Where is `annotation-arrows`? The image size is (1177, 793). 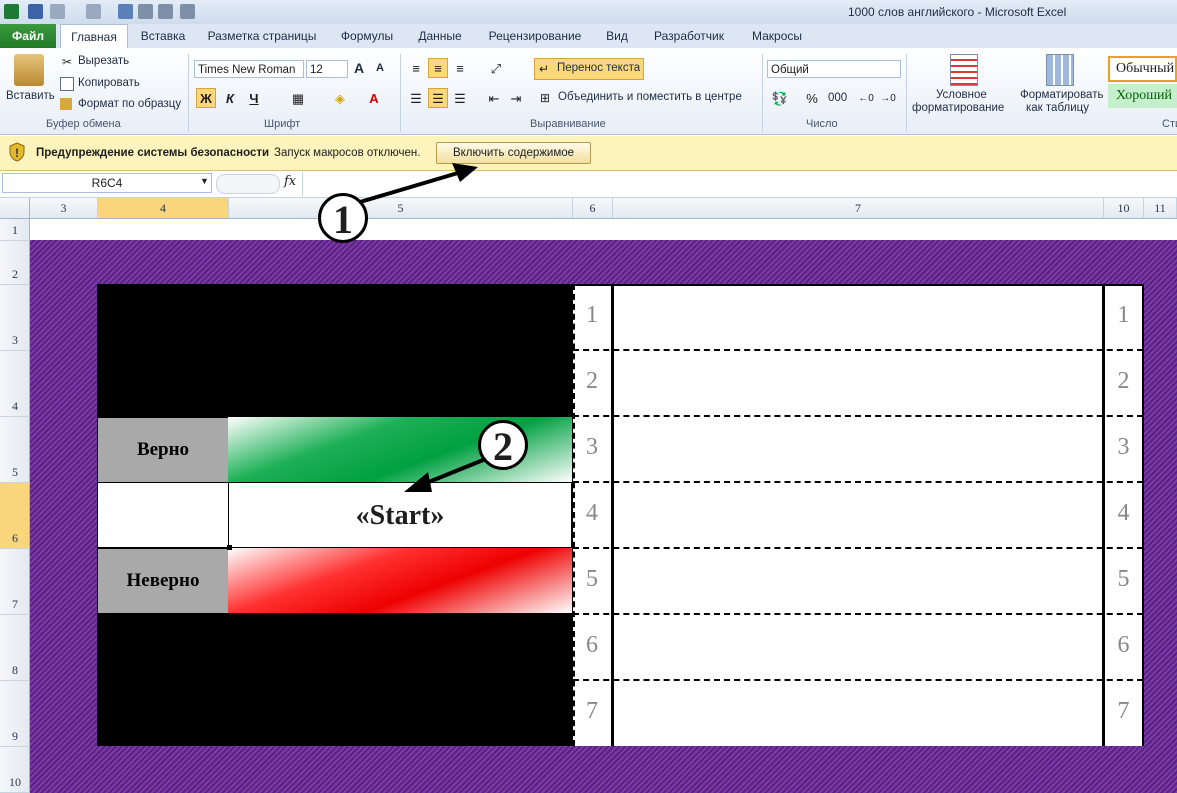 annotation-arrows is located at coordinates (424, 327).